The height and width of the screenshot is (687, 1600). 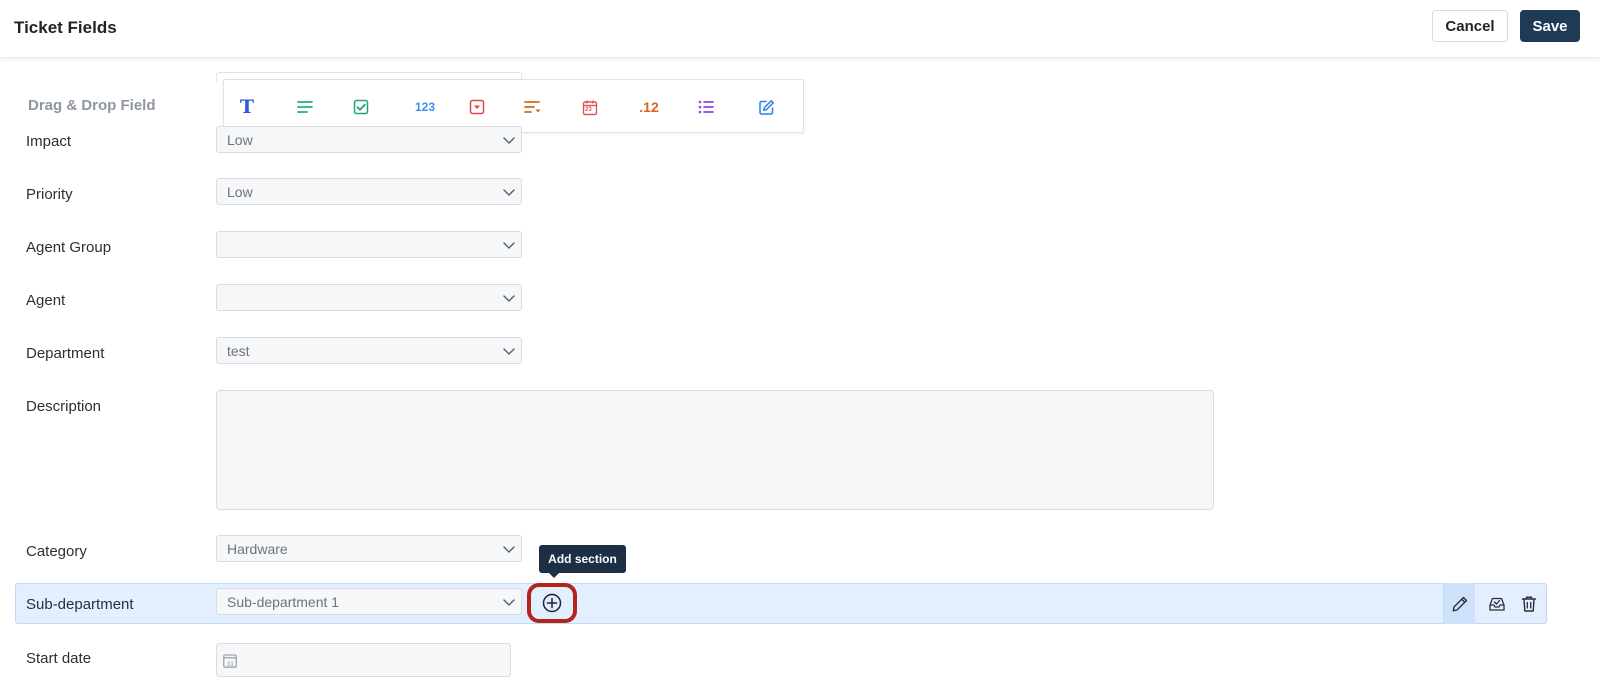 What do you see at coordinates (230, 665) in the screenshot?
I see `calendar-day-text: 31` at bounding box center [230, 665].